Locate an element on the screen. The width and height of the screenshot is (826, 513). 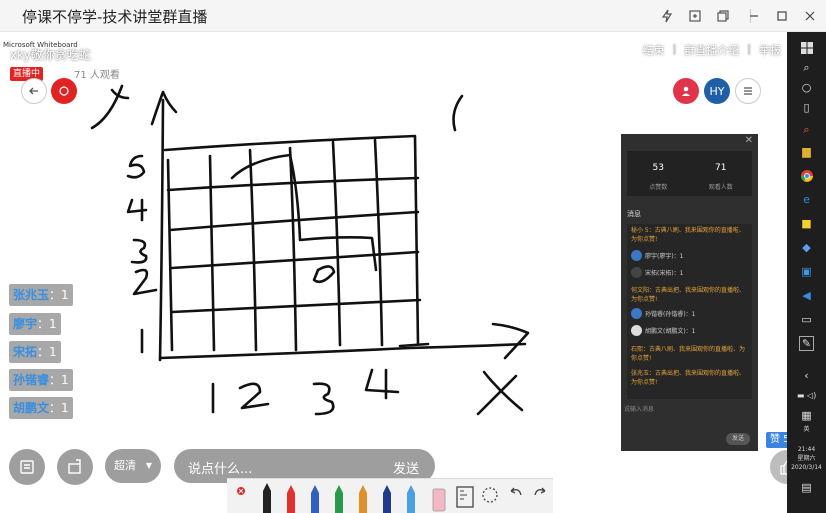
y-letter-stroke is located at coordinates (107, 107).